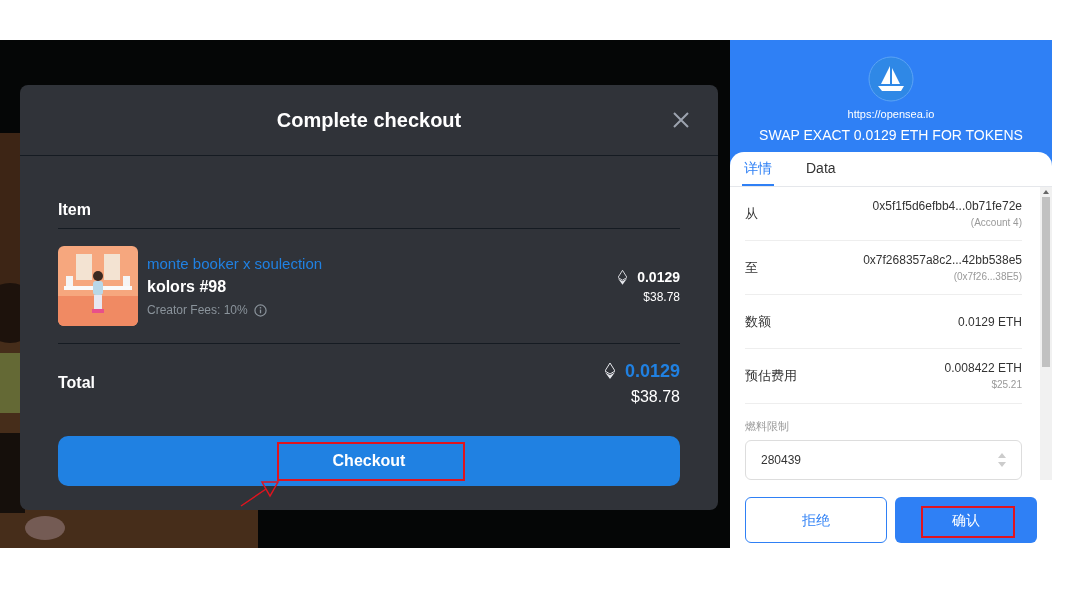 The width and height of the screenshot is (1070, 598). Describe the element at coordinates (816, 520) in the screenshot. I see `reject-button: 拒绝` at that location.